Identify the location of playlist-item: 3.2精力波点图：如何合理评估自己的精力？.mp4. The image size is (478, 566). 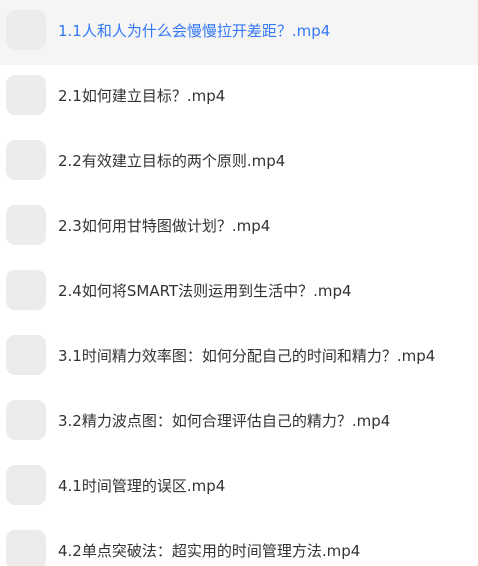
(239, 422).